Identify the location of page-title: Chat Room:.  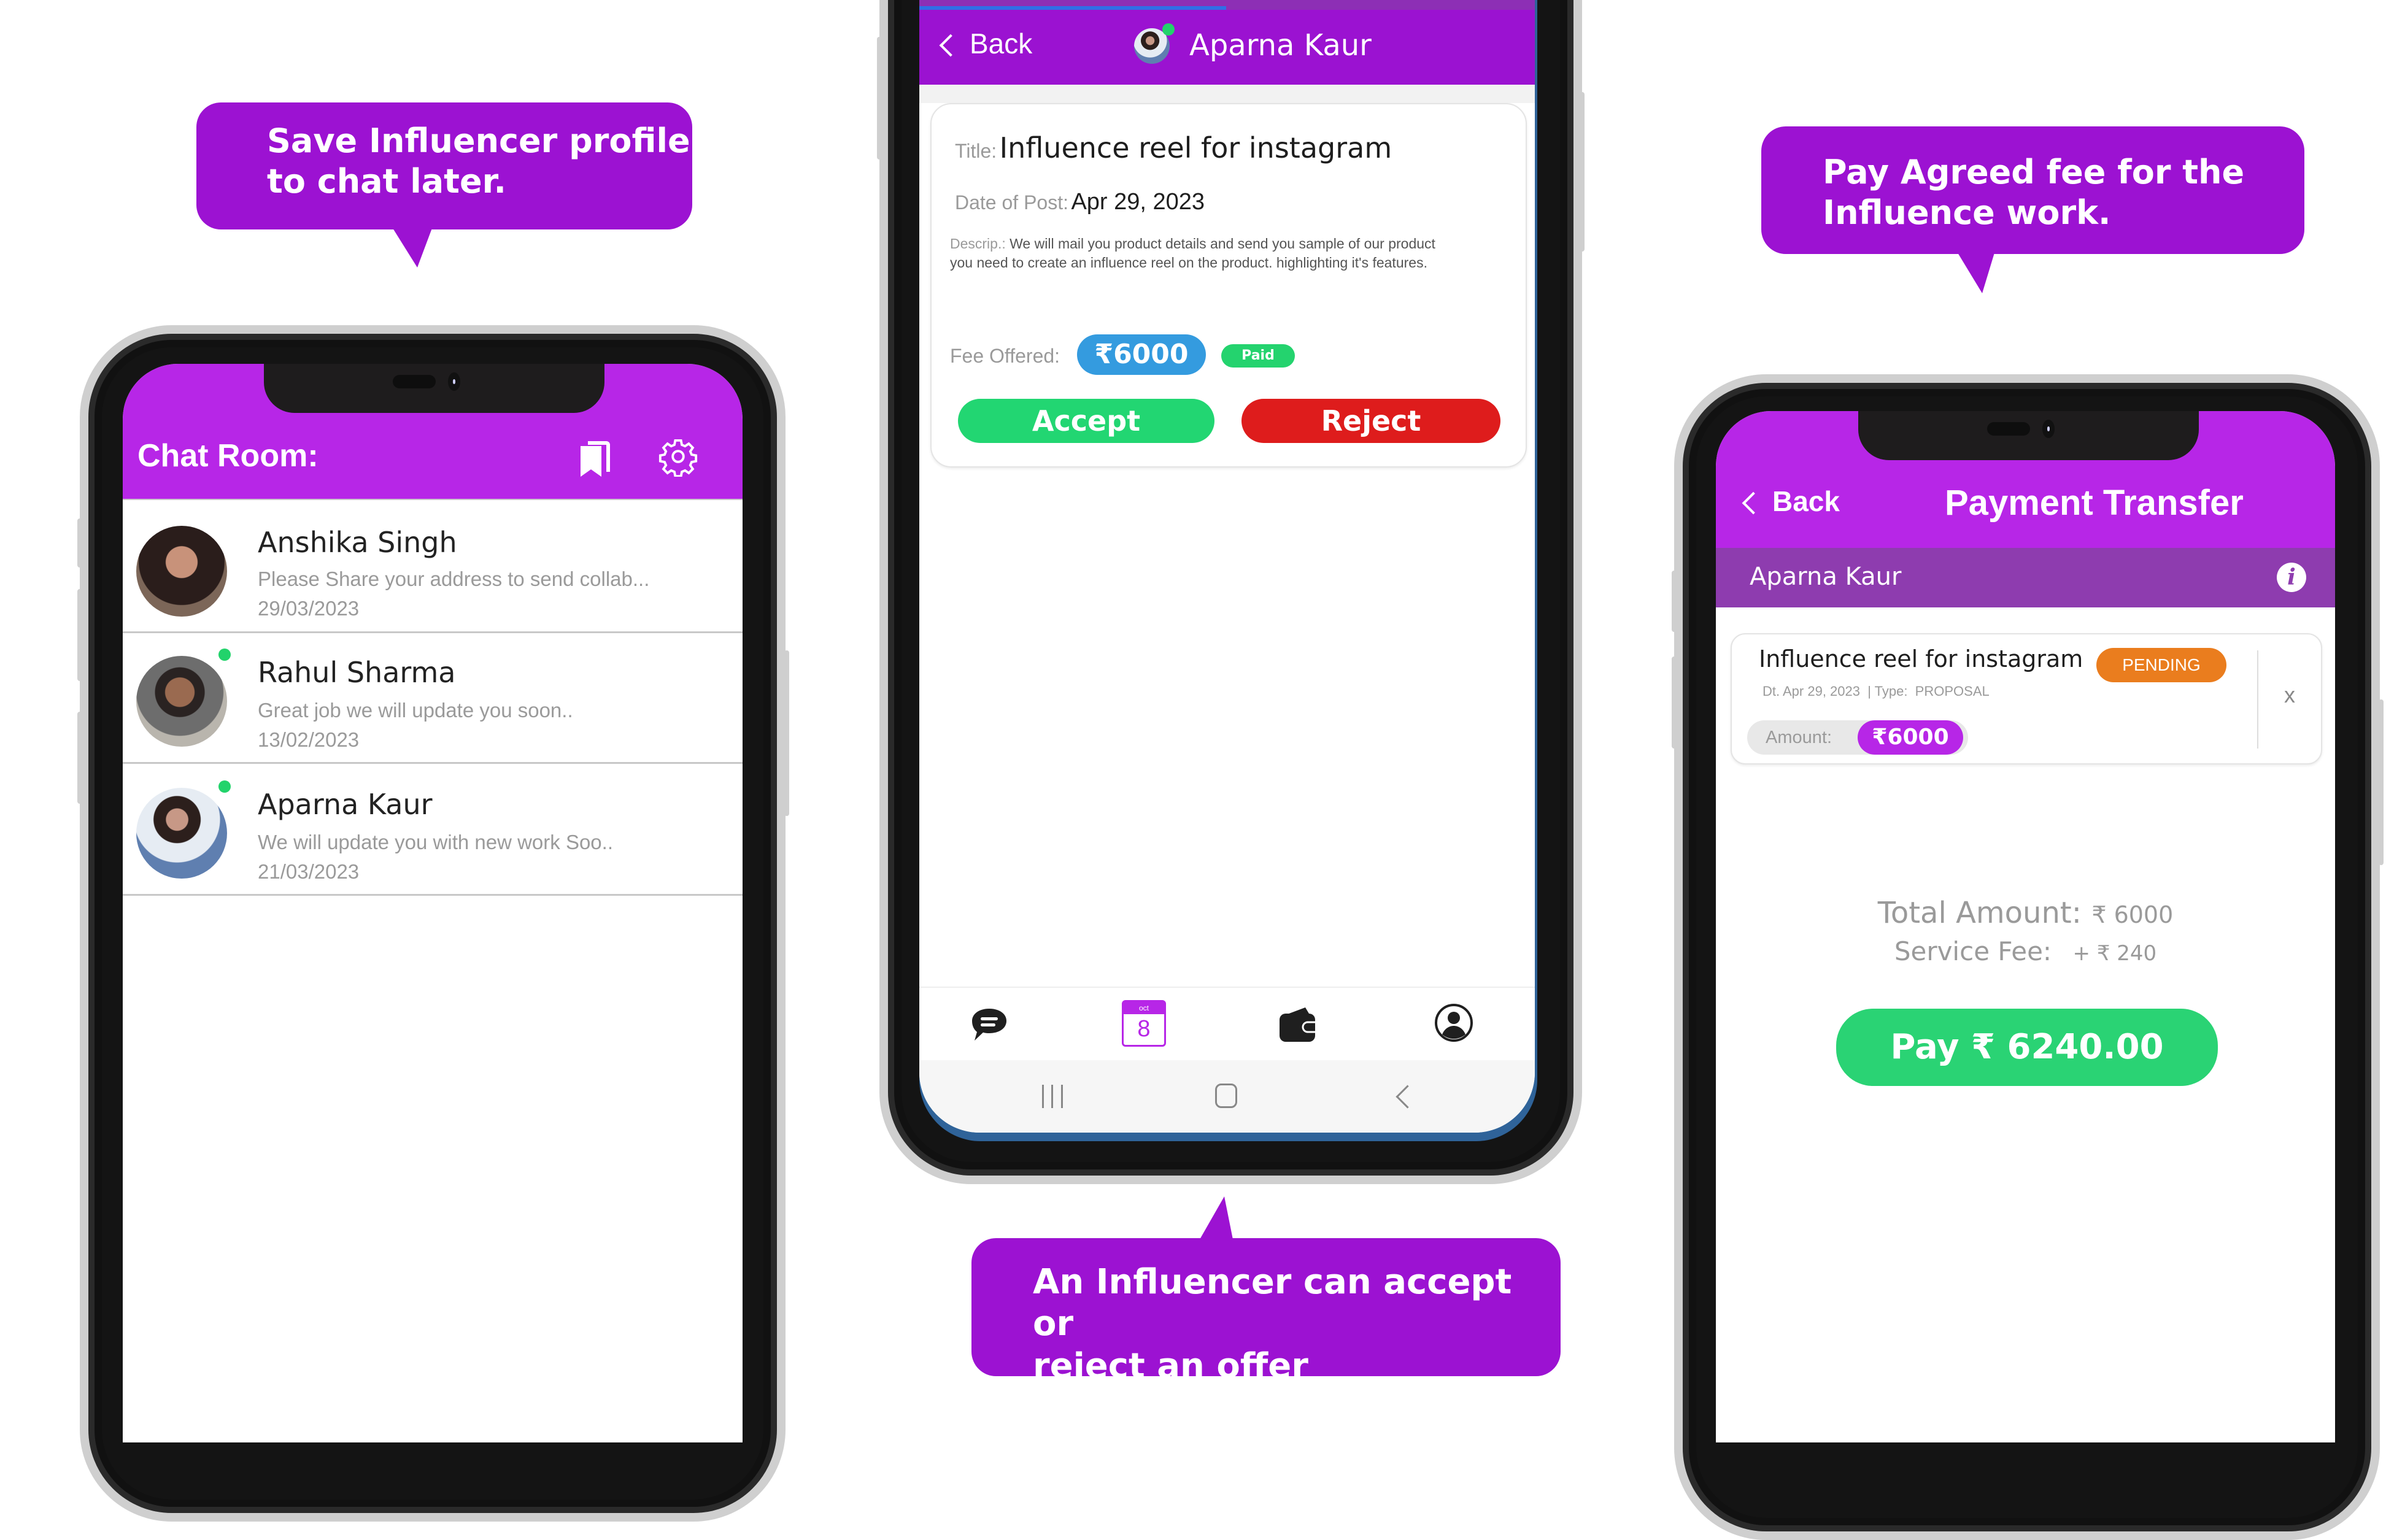
(228, 456).